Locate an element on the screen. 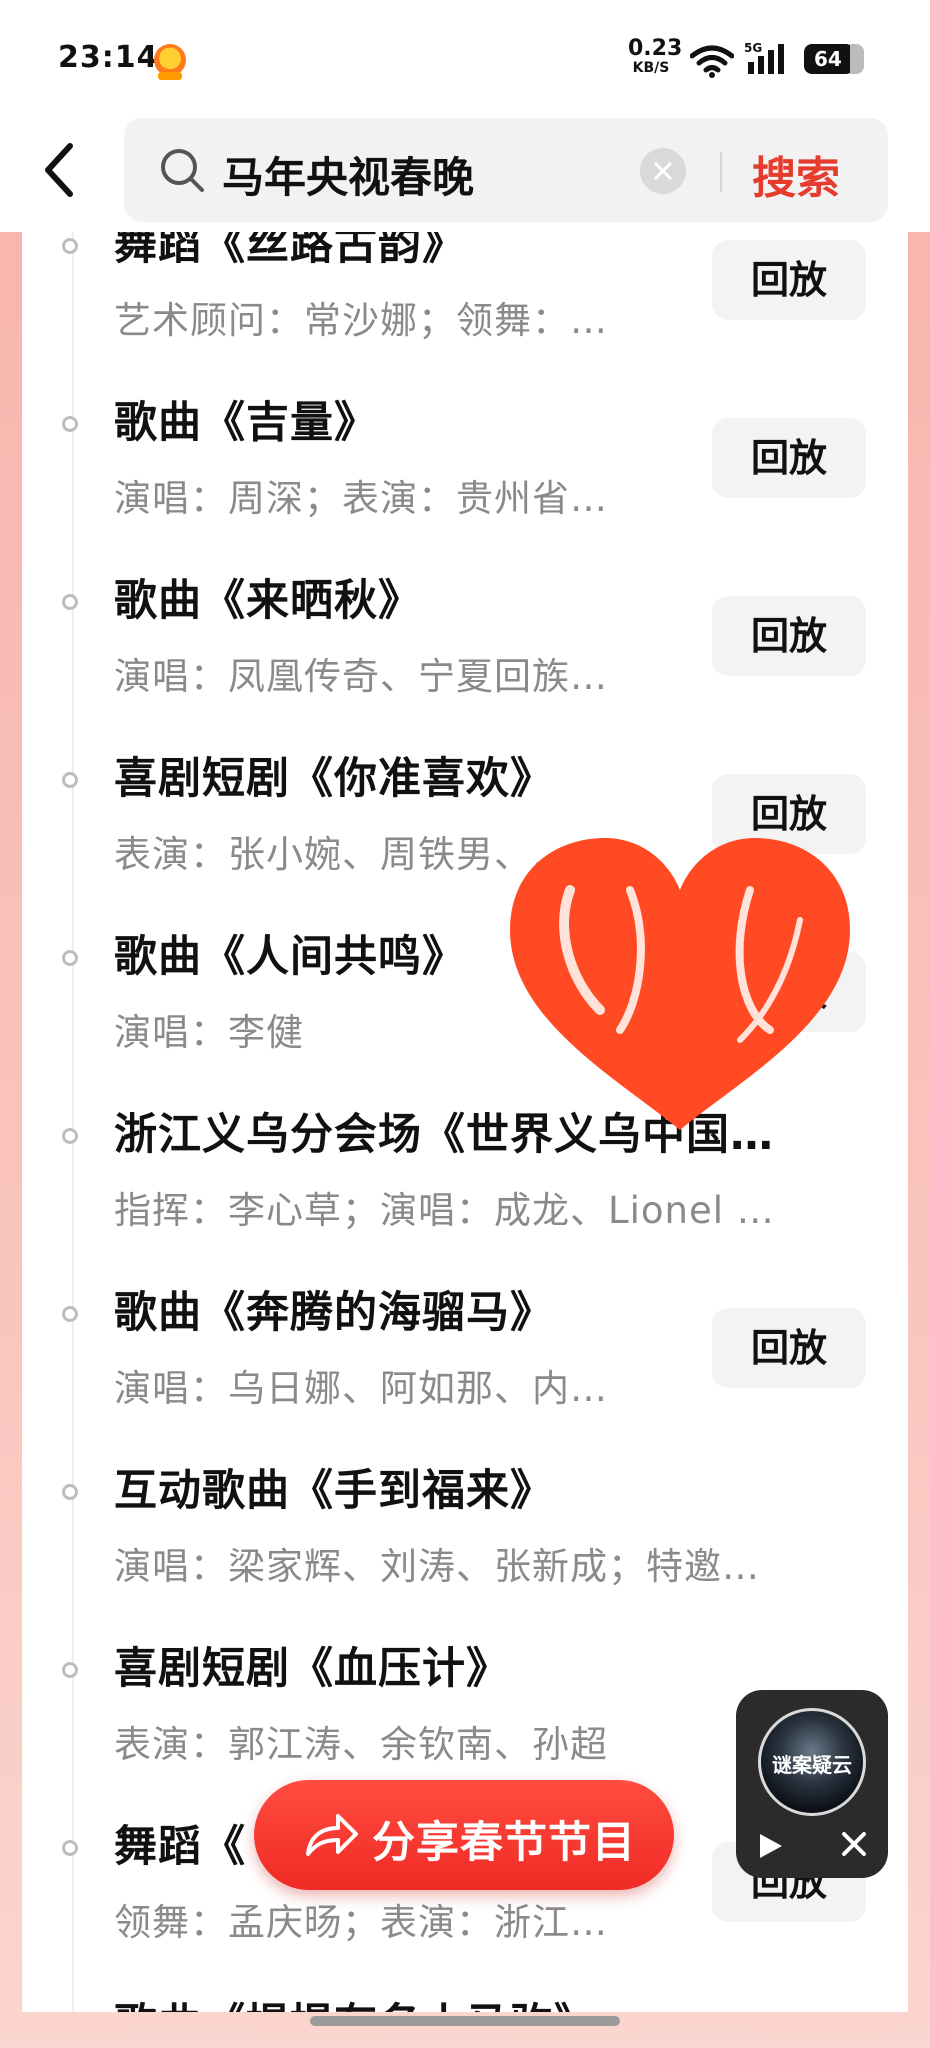 This screenshot has width=930, height=2048. share-button: 分享春节节目 is located at coordinates (464, 1835).